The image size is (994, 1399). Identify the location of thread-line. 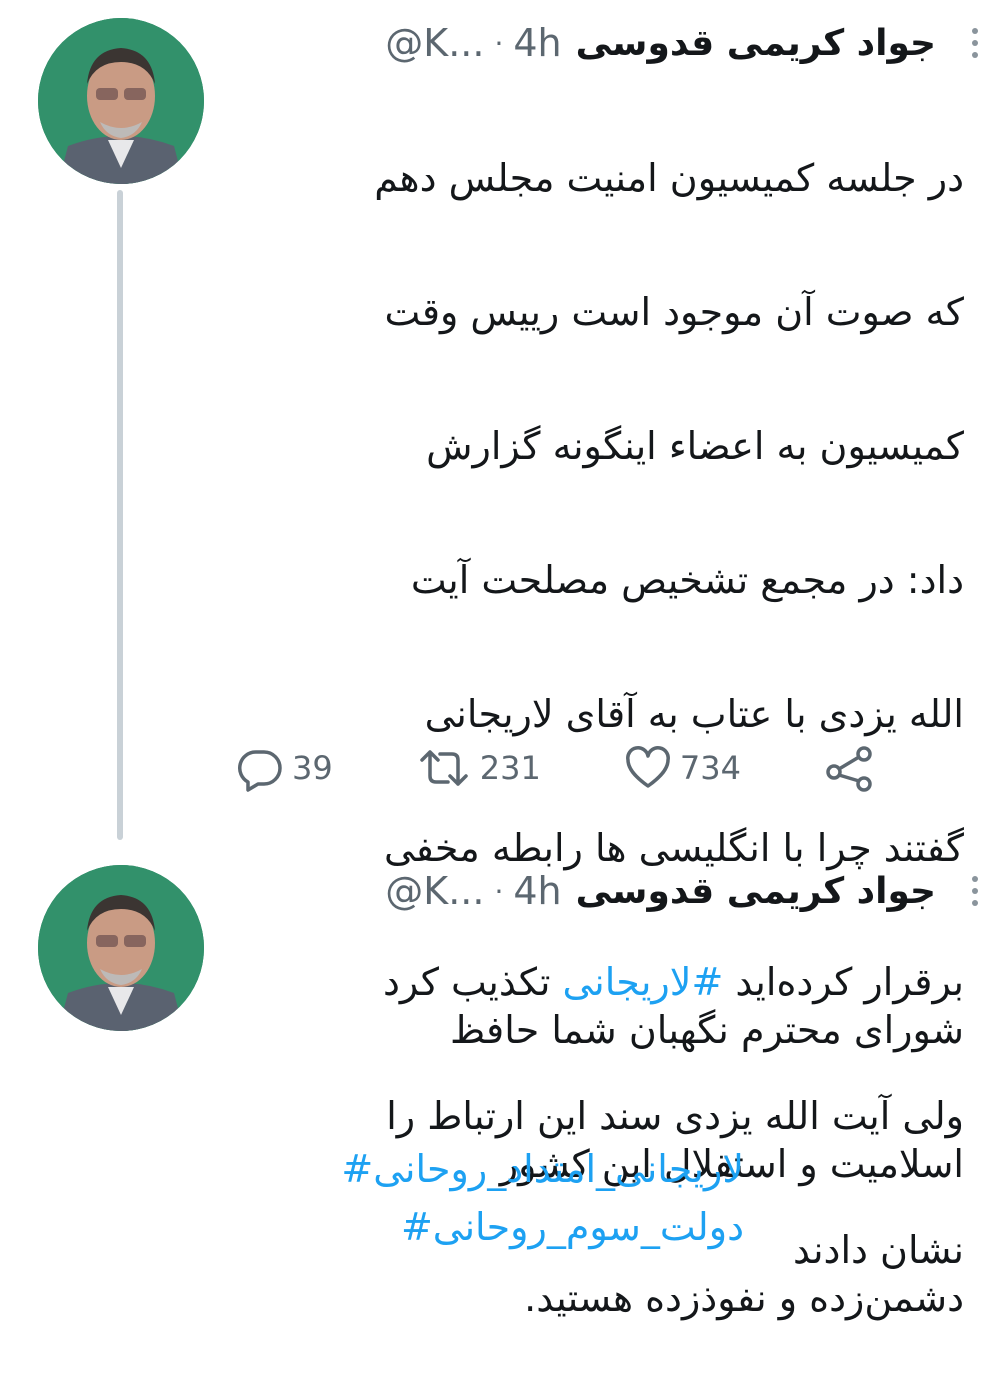
(120, 515).